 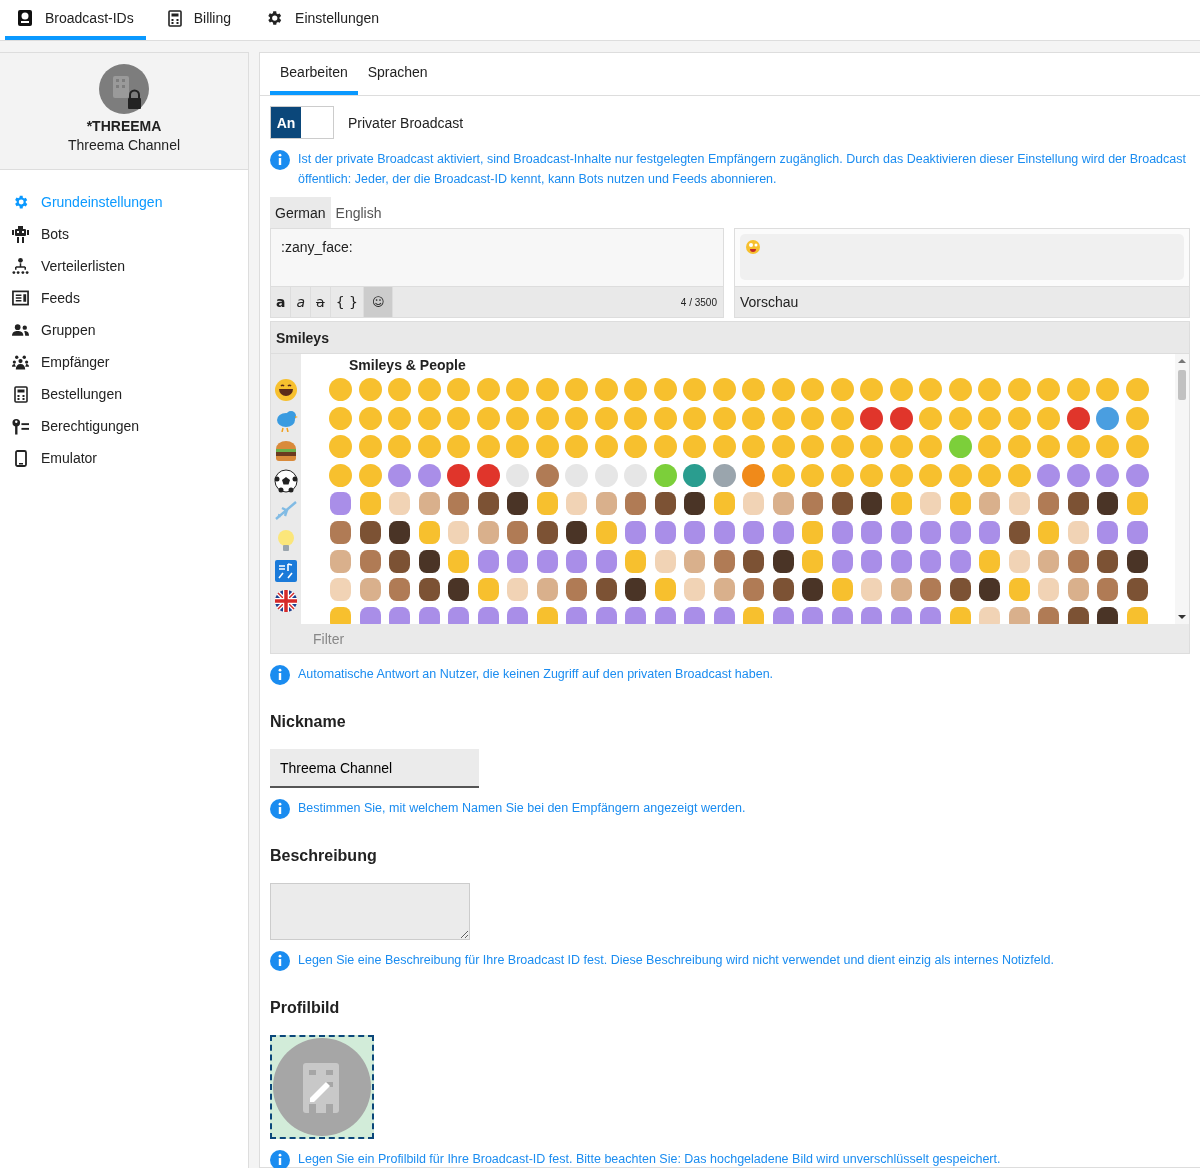 I want to click on tab: Sprachen, so click(x=397, y=74).